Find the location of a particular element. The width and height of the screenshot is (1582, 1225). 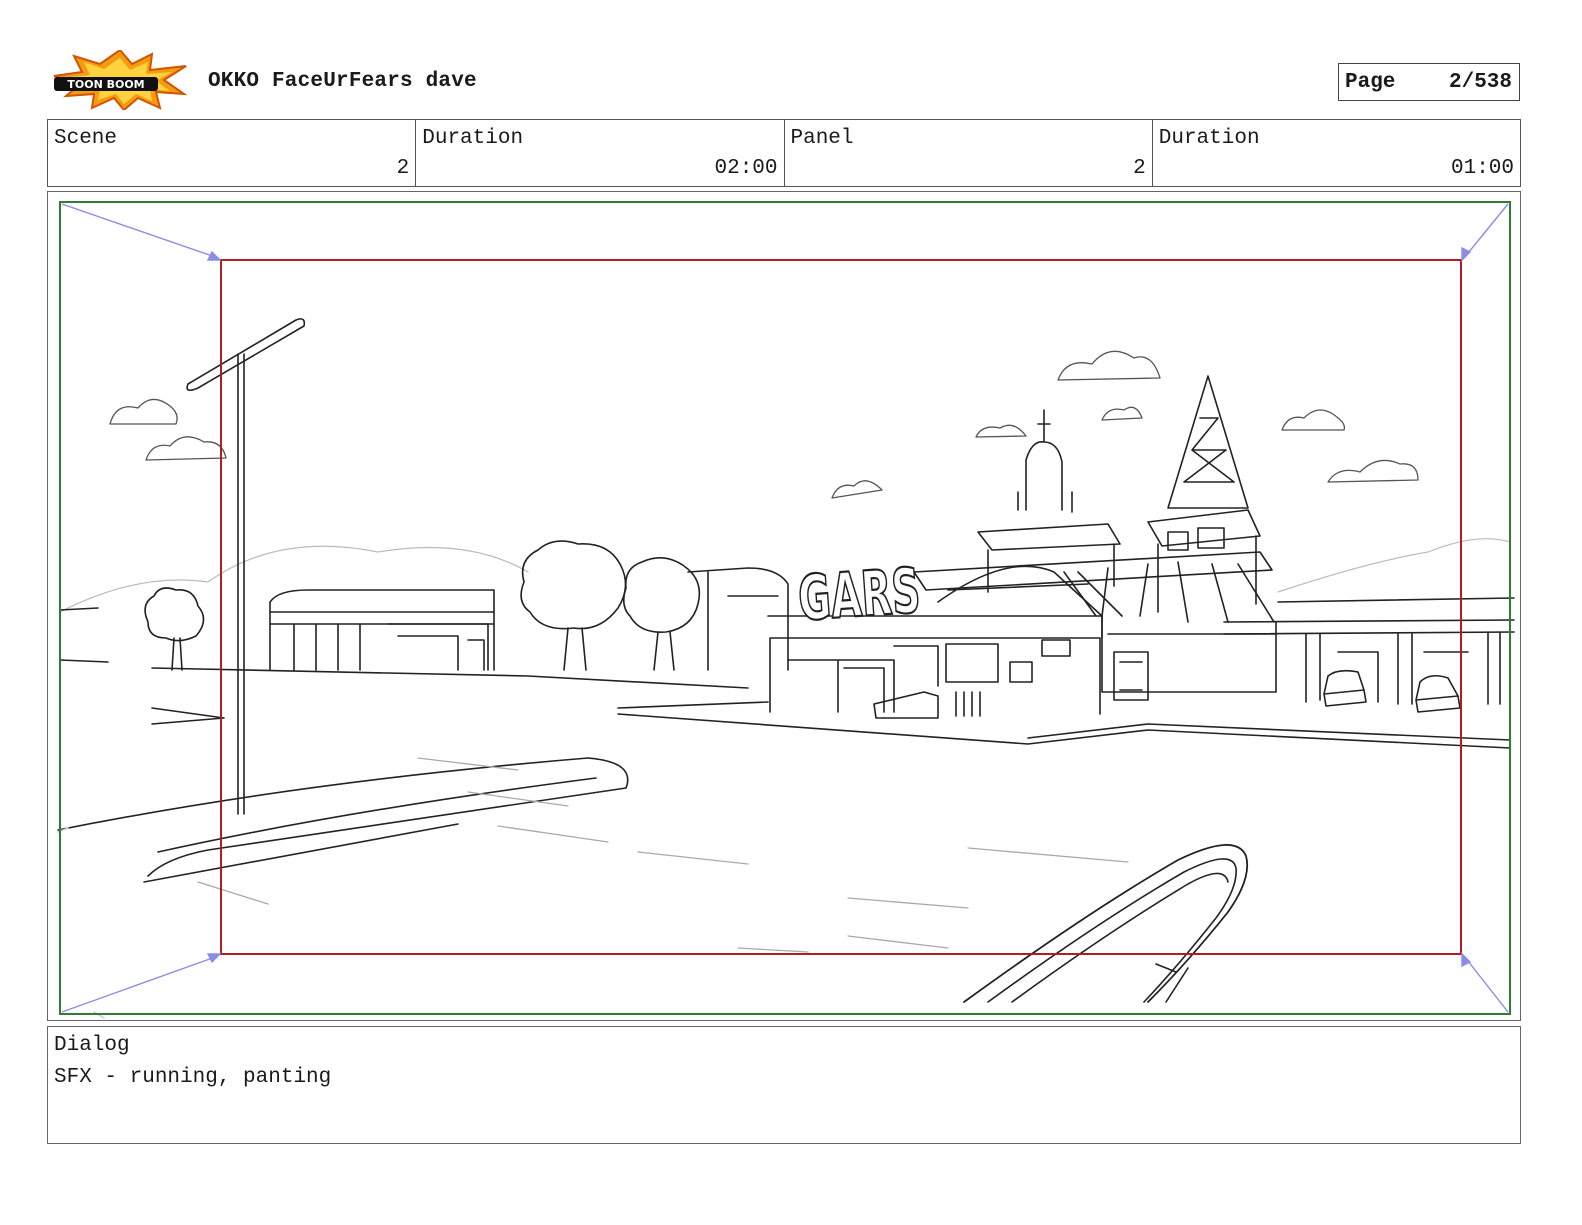

page-number: 2/538 is located at coordinates (1480, 82).